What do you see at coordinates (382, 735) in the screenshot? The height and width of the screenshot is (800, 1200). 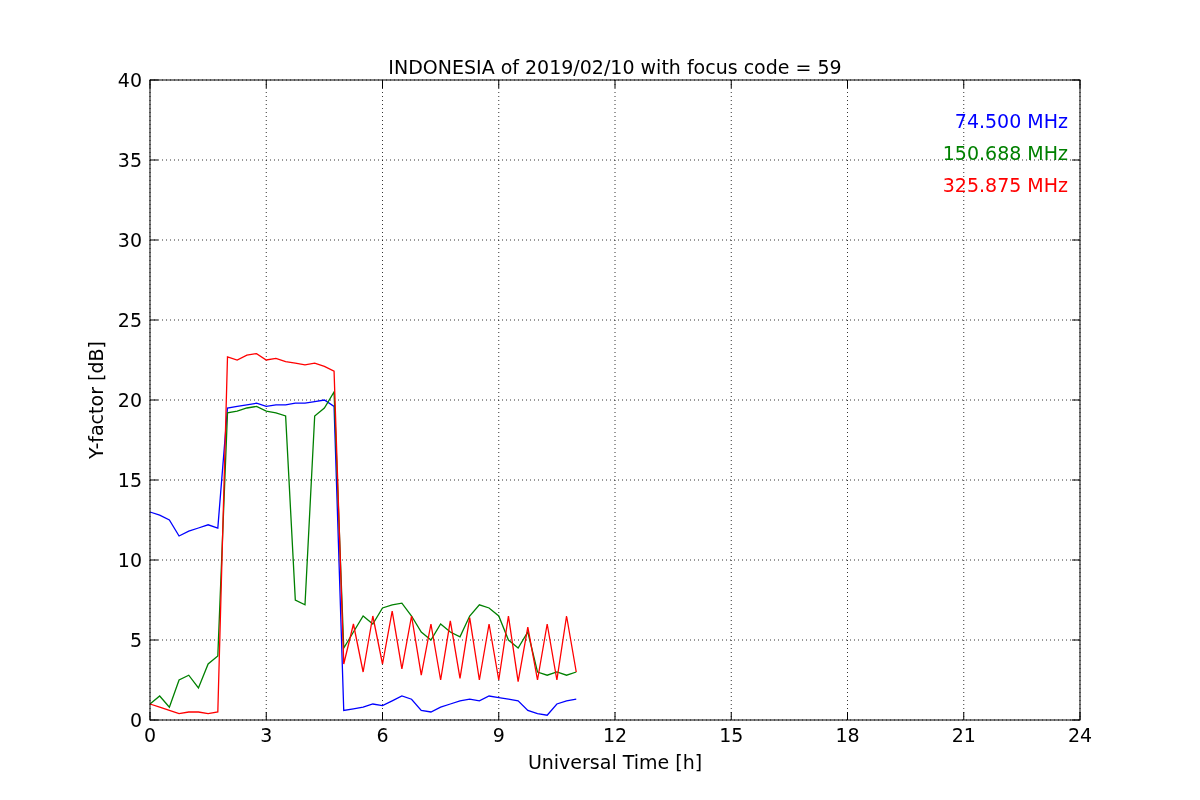 I see `tick-label: 6` at bounding box center [382, 735].